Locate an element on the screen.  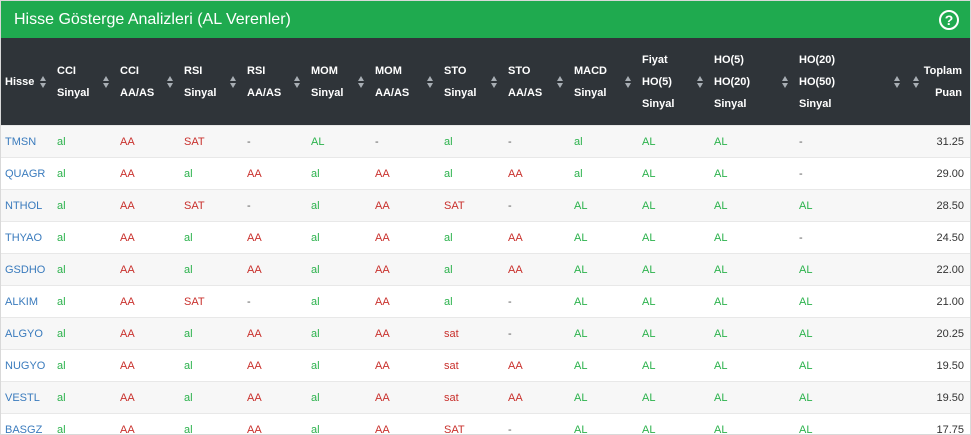
column-header-6: MOM AA/AS is located at coordinates (405, 82).